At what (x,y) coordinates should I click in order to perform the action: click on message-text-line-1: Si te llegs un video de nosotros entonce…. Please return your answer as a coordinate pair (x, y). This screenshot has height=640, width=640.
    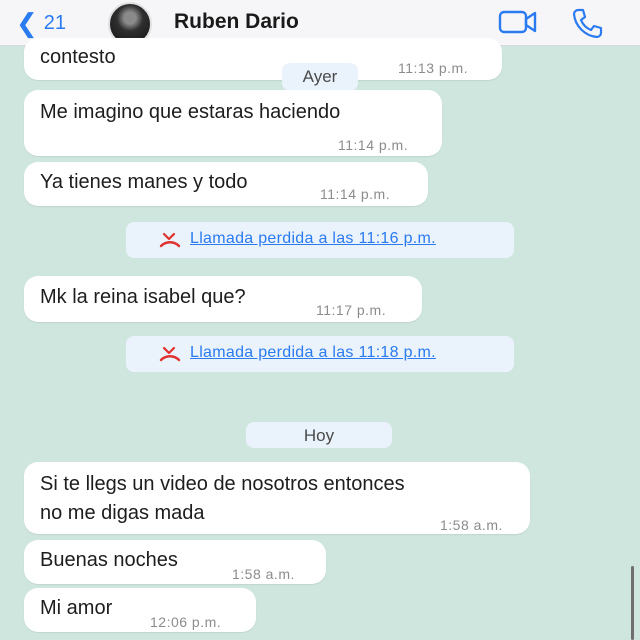
    Looking at the image, I should click on (222, 484).